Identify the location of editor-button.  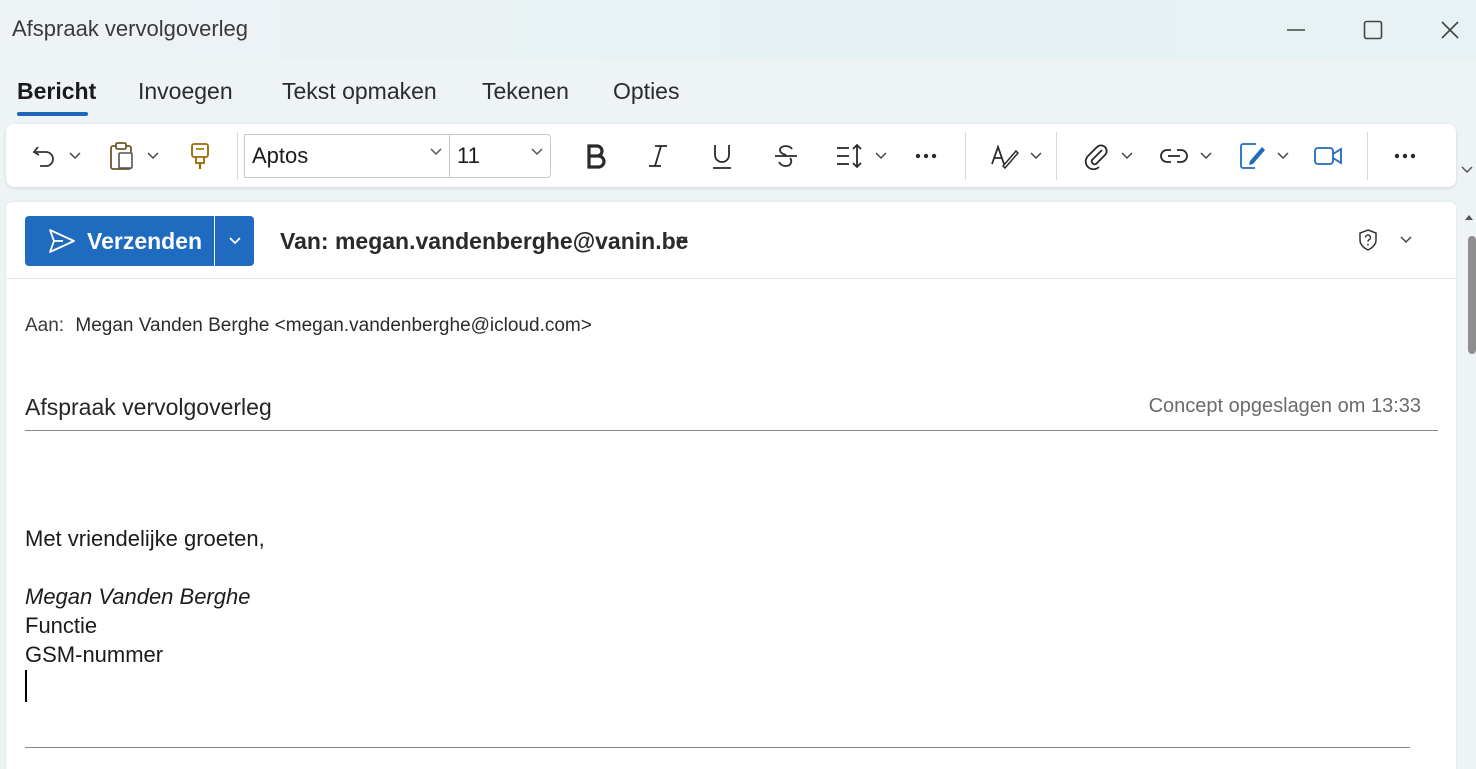
(1004, 156).